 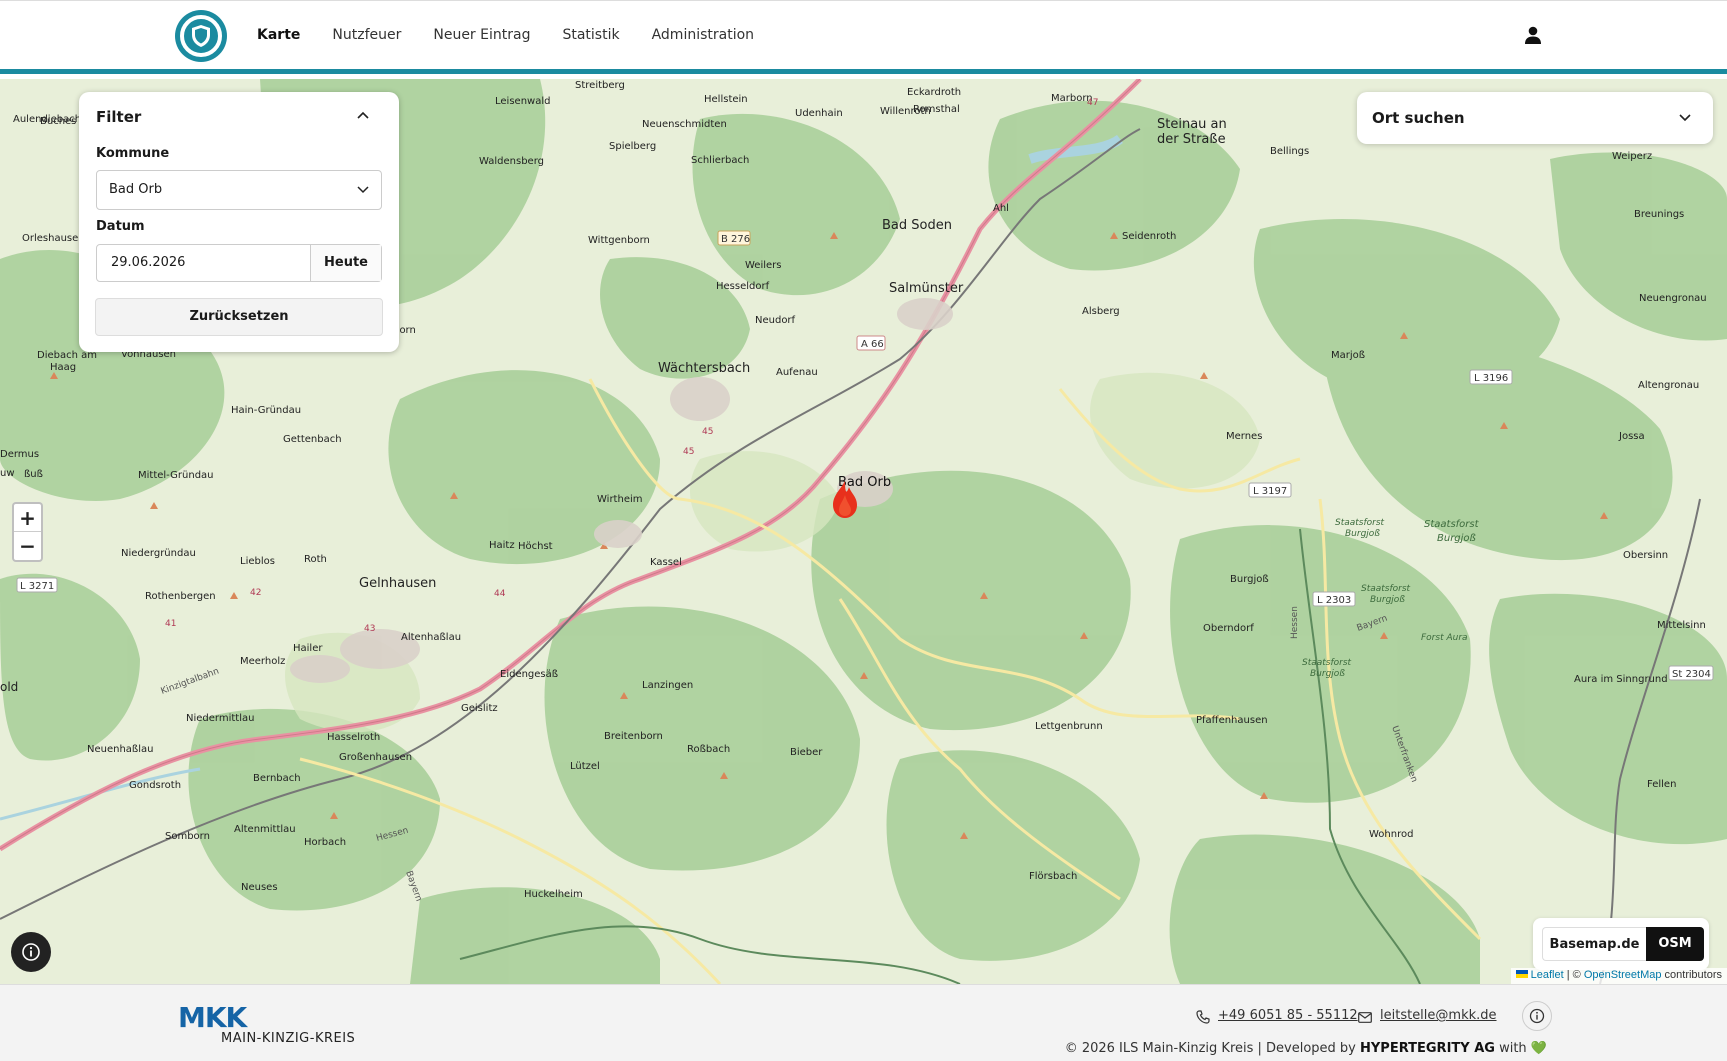 What do you see at coordinates (1289, 151) in the screenshot?
I see `svg-text: Bellings` at bounding box center [1289, 151].